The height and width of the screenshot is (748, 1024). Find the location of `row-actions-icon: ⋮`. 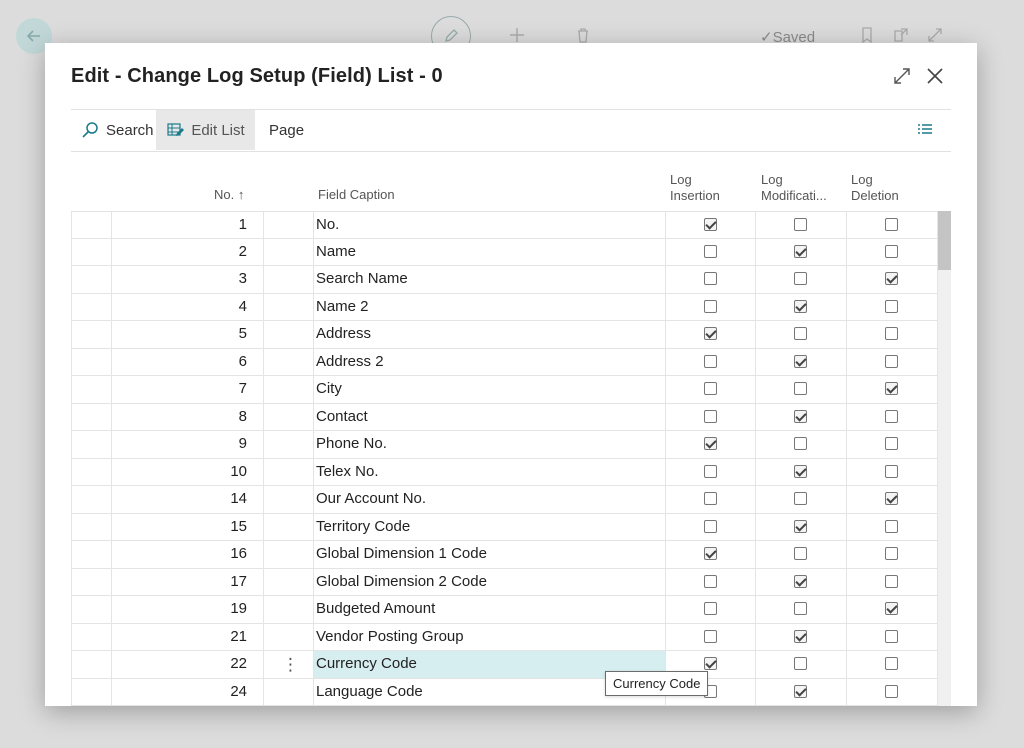

row-actions-icon: ⋮ is located at coordinates (290, 665).